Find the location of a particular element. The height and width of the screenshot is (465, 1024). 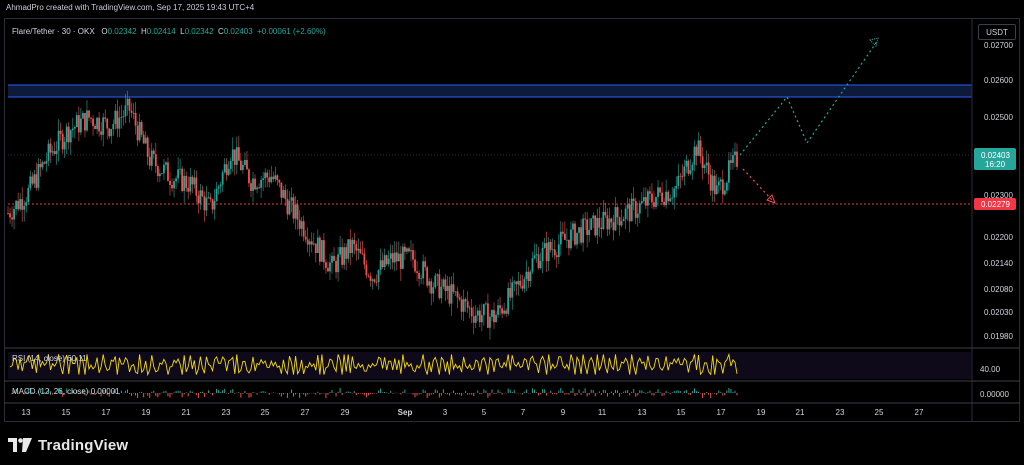

price-tick: 0.02030 is located at coordinates (998, 312).